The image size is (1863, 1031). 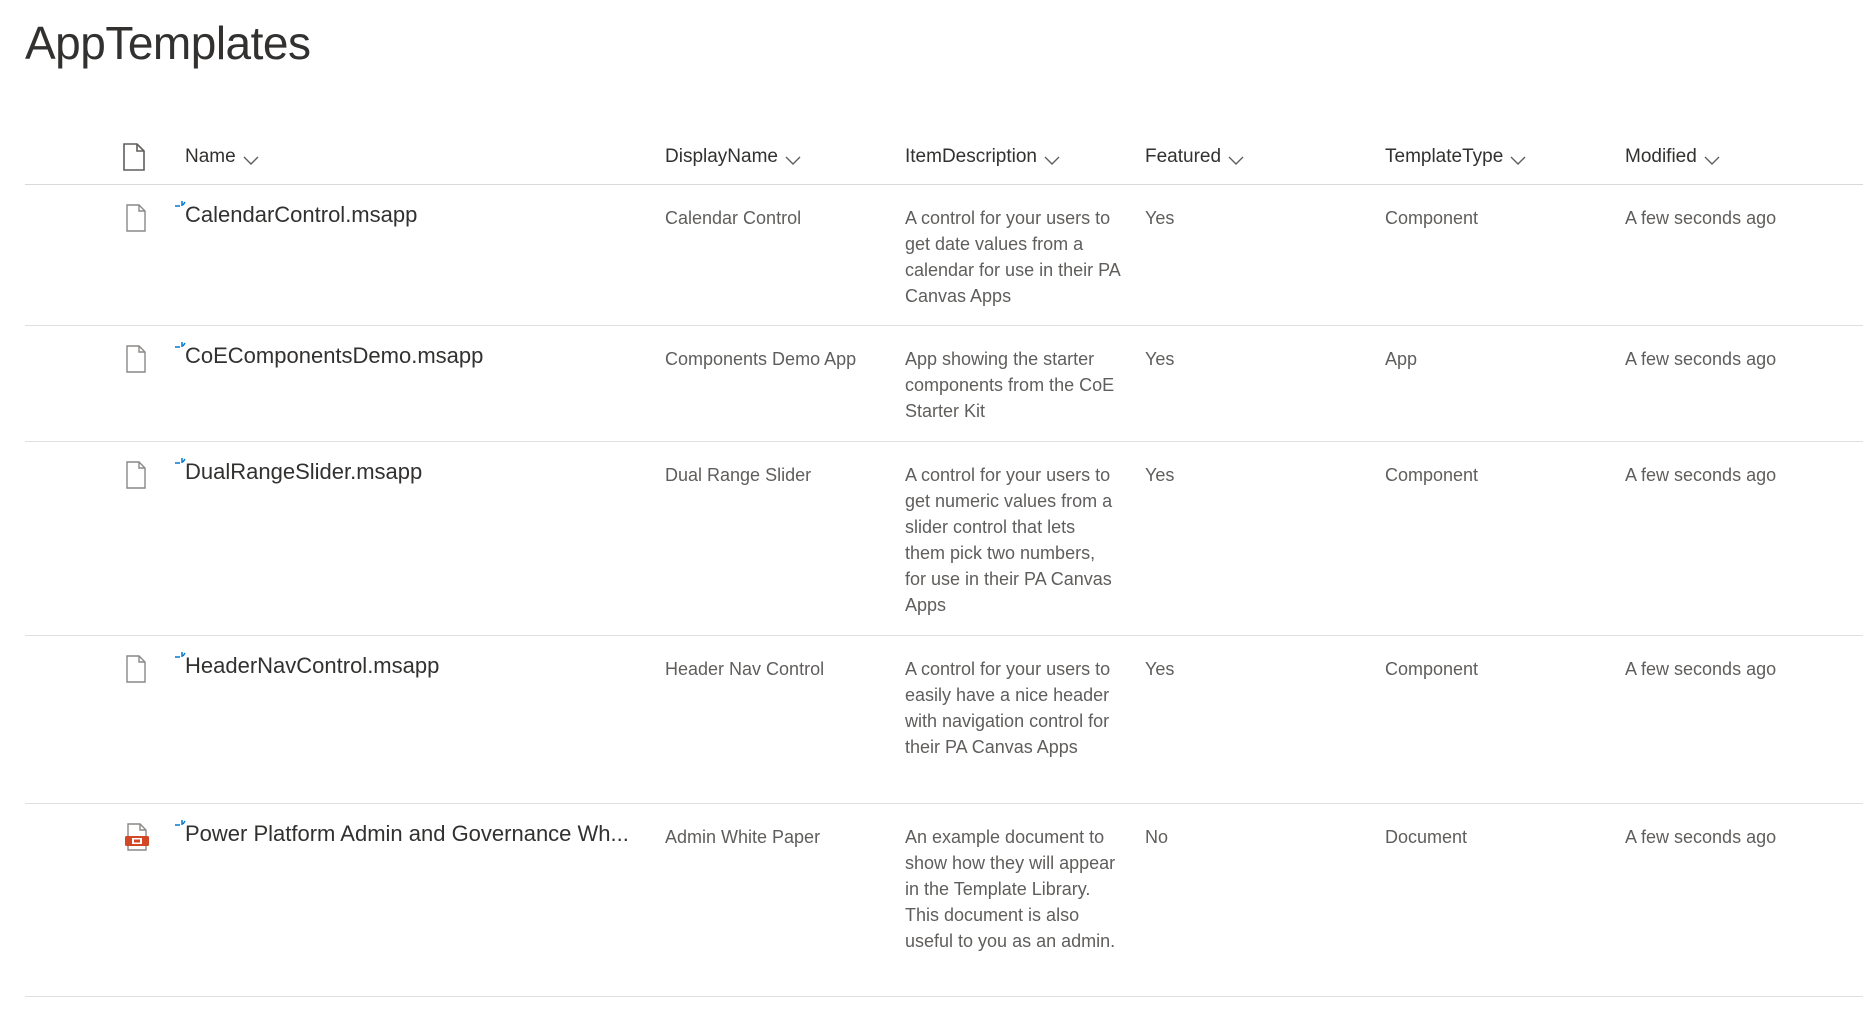 What do you see at coordinates (733, 218) in the screenshot?
I see `display-name-cell: Calendar Control` at bounding box center [733, 218].